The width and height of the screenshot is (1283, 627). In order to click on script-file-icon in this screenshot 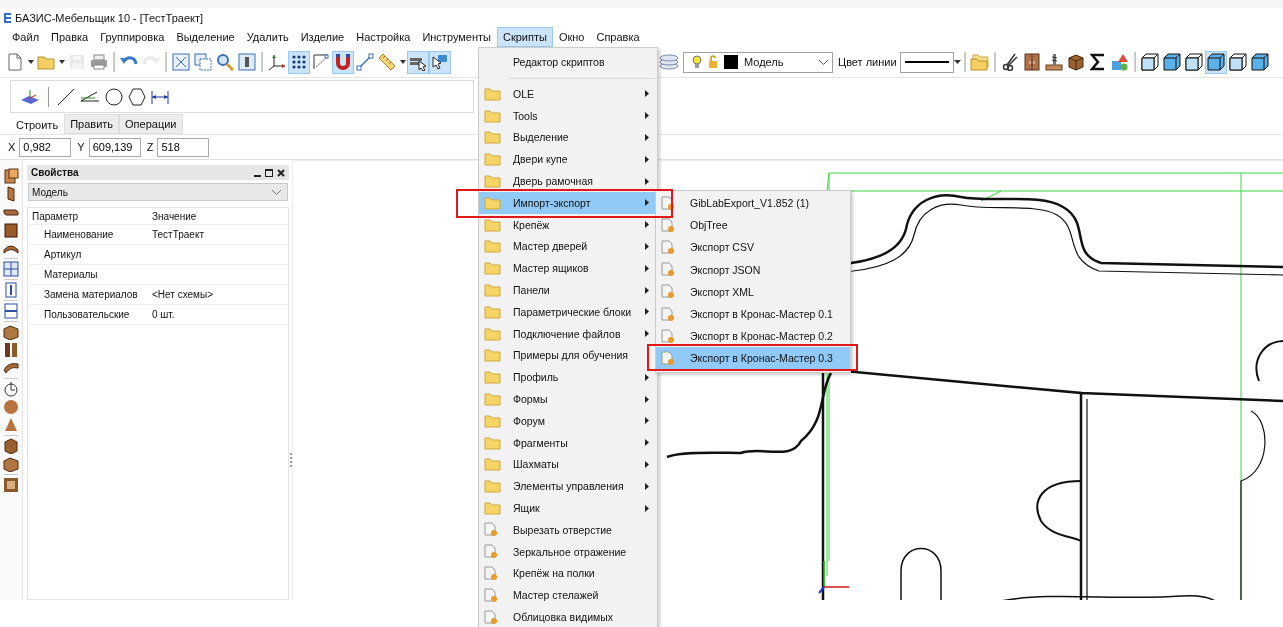, I will do `click(668, 292)`.